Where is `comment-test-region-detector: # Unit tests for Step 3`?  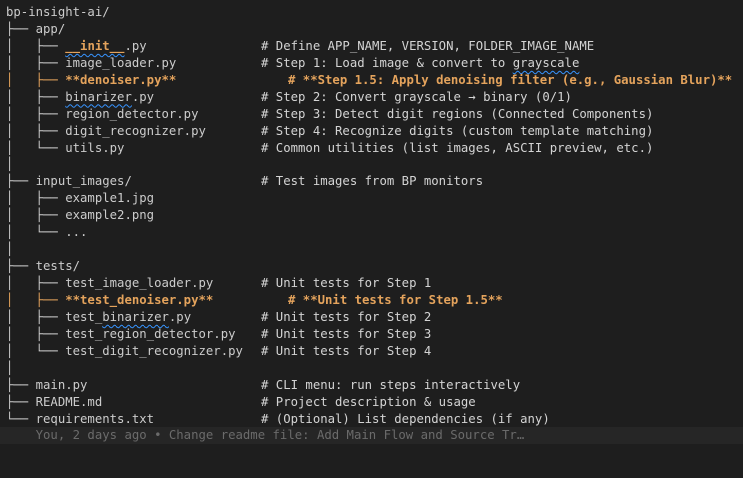 comment-test-region-detector: # Unit tests for Step 3 is located at coordinates (346, 333).